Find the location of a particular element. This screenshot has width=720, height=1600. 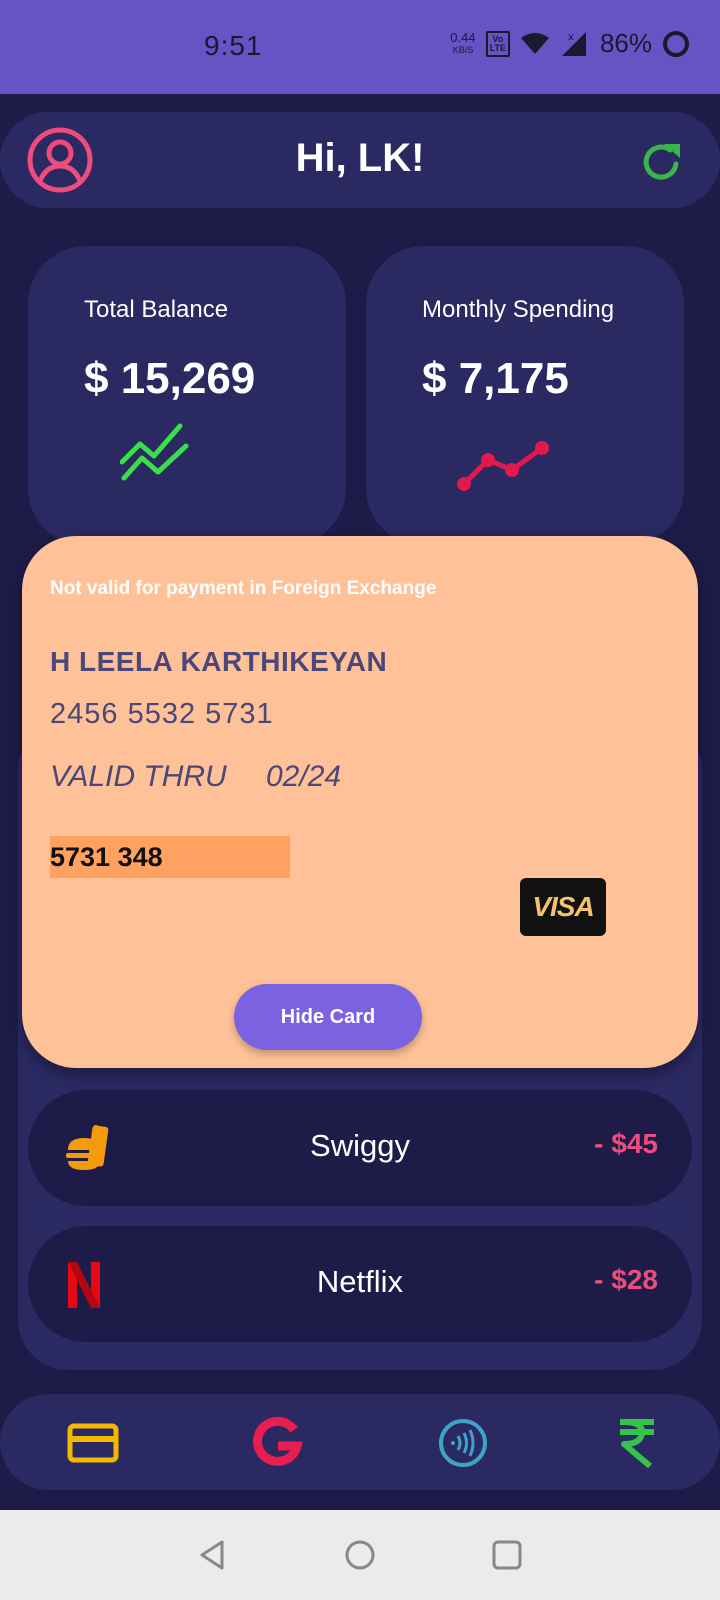

network-speed: 0.44 KB/S is located at coordinates (463, 42).